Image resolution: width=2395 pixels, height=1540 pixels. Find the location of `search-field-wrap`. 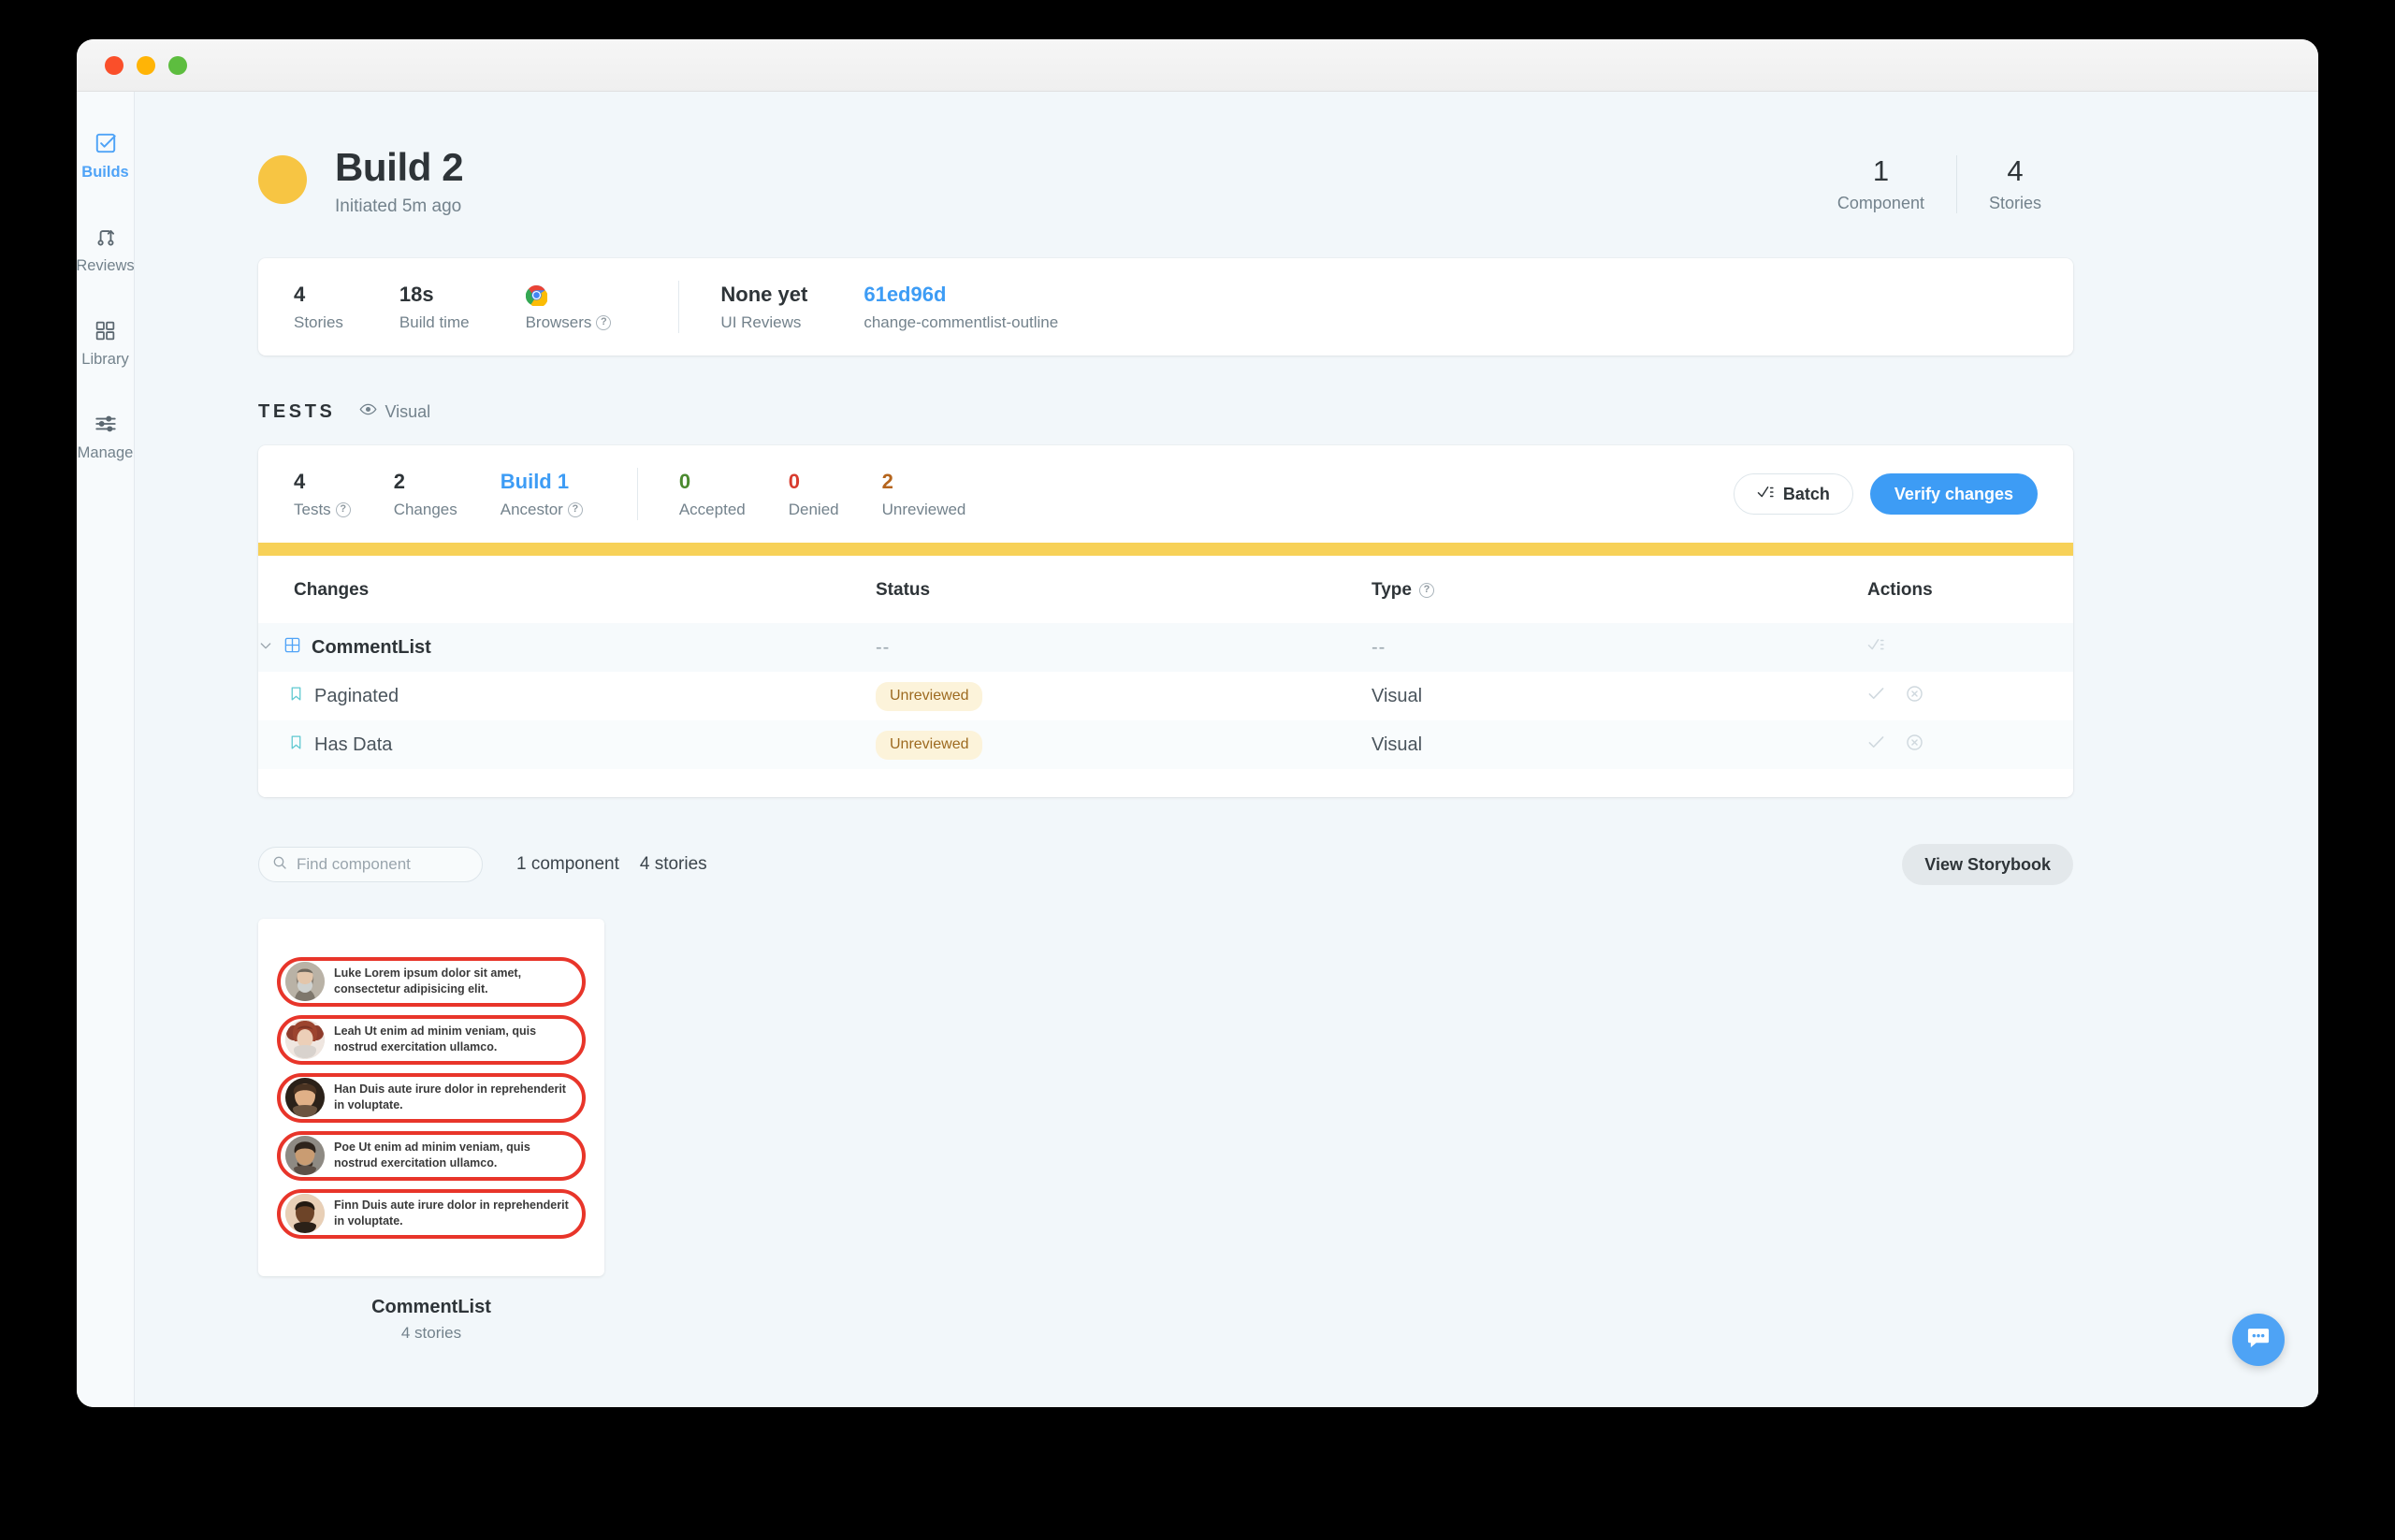

search-field-wrap is located at coordinates (370, 865).